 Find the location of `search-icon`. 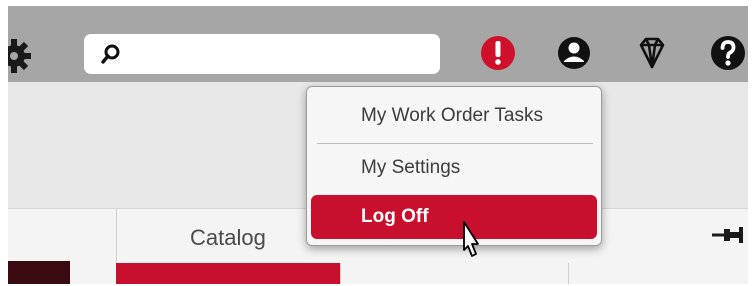

search-icon is located at coordinates (110, 54).